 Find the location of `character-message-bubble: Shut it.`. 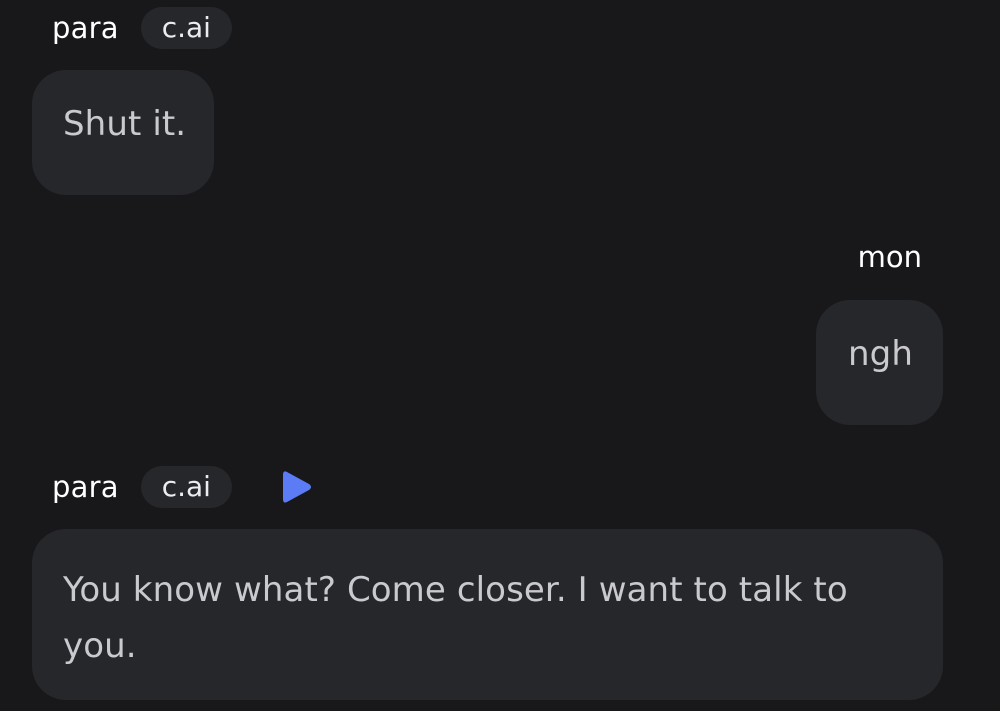

character-message-bubble: Shut it. is located at coordinates (123, 132).